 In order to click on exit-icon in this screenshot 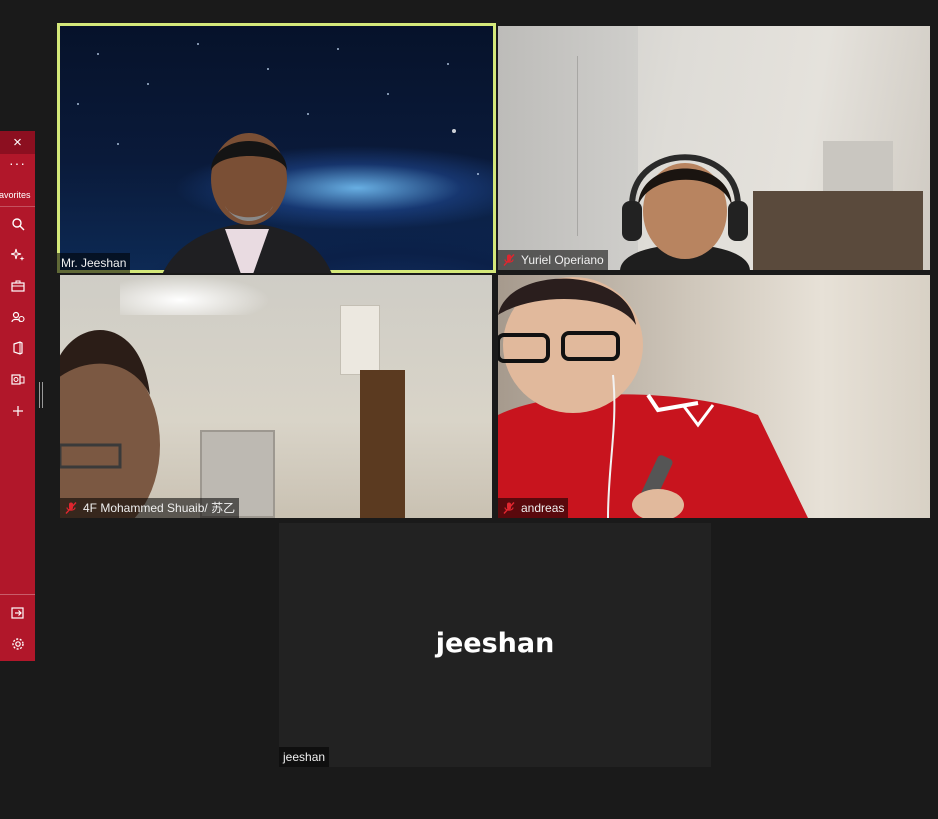, I will do `click(17, 613)`.